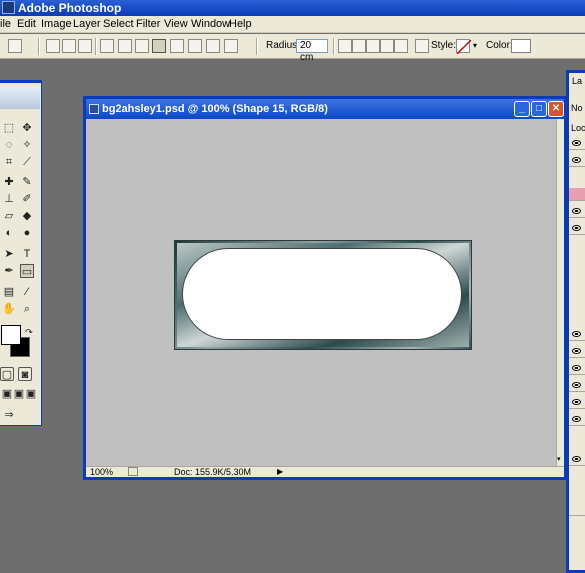 This screenshot has height=573, width=585. I want to click on subtract-shape-area-icon, so click(373, 46).